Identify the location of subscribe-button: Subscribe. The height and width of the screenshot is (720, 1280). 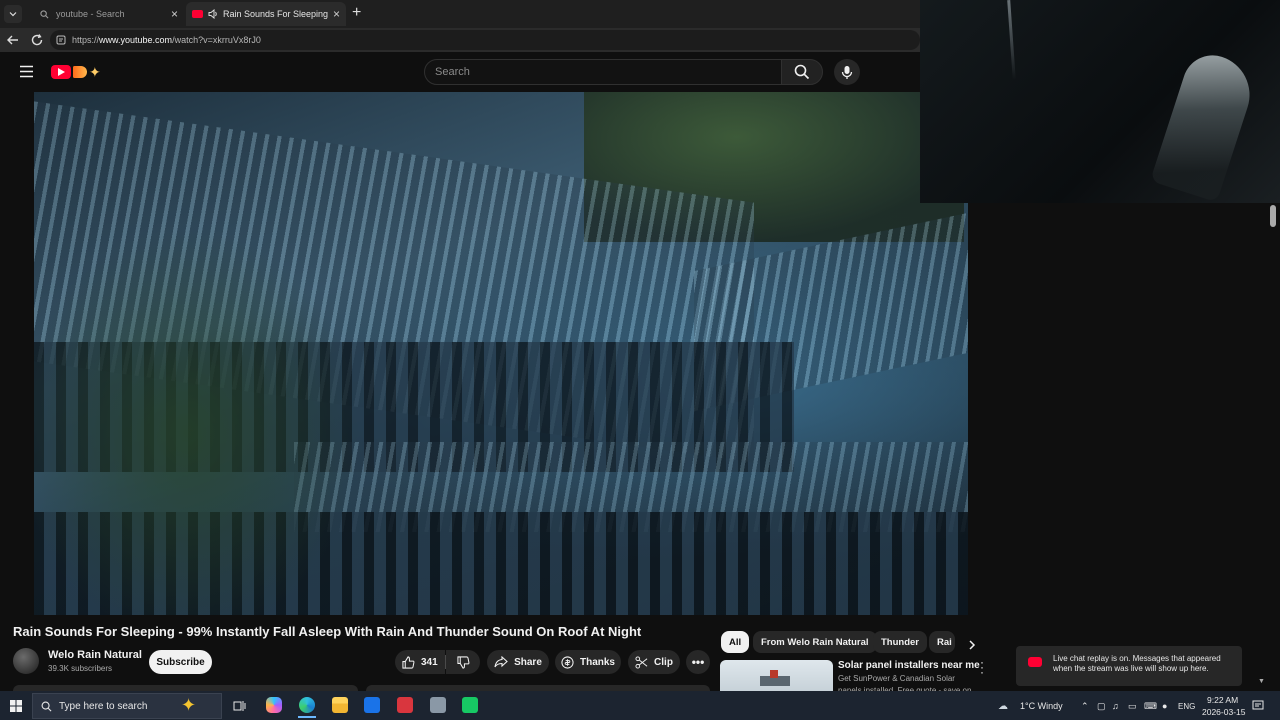
(180, 662).